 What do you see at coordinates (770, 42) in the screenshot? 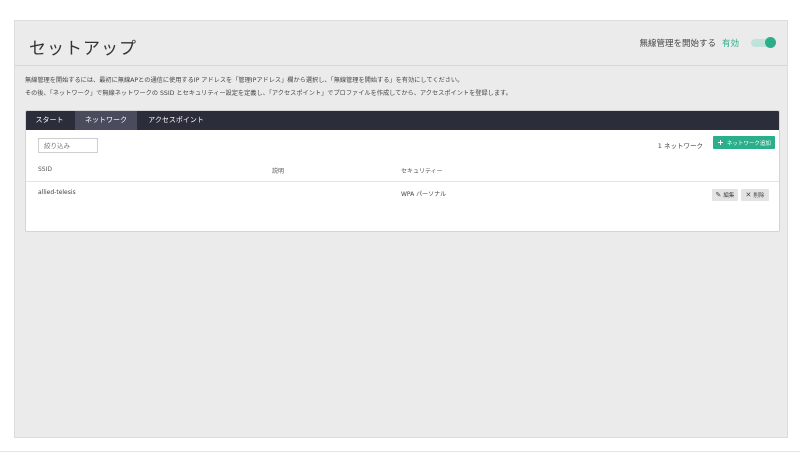
I see `toggle-knob` at bounding box center [770, 42].